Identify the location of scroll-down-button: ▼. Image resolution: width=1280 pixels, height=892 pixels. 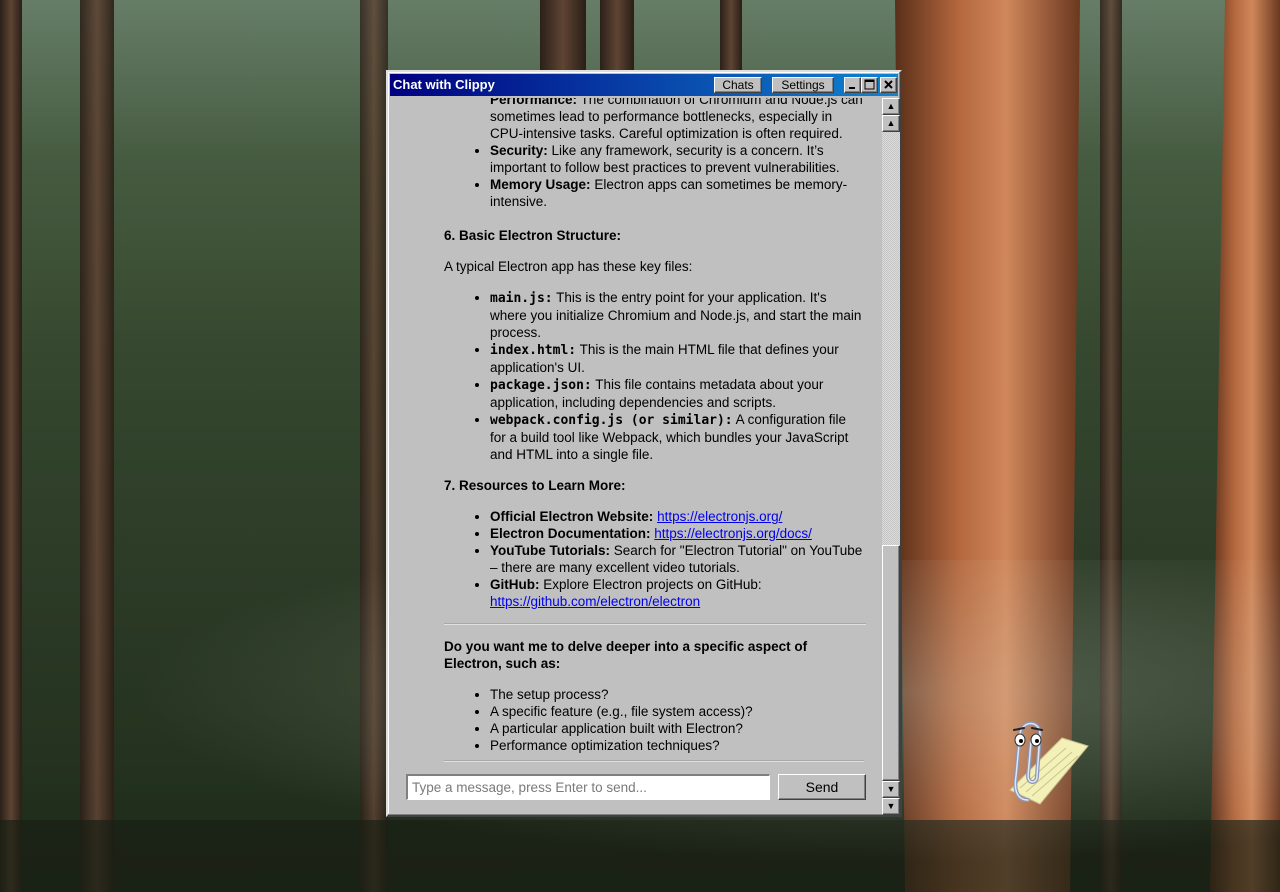
(891, 789).